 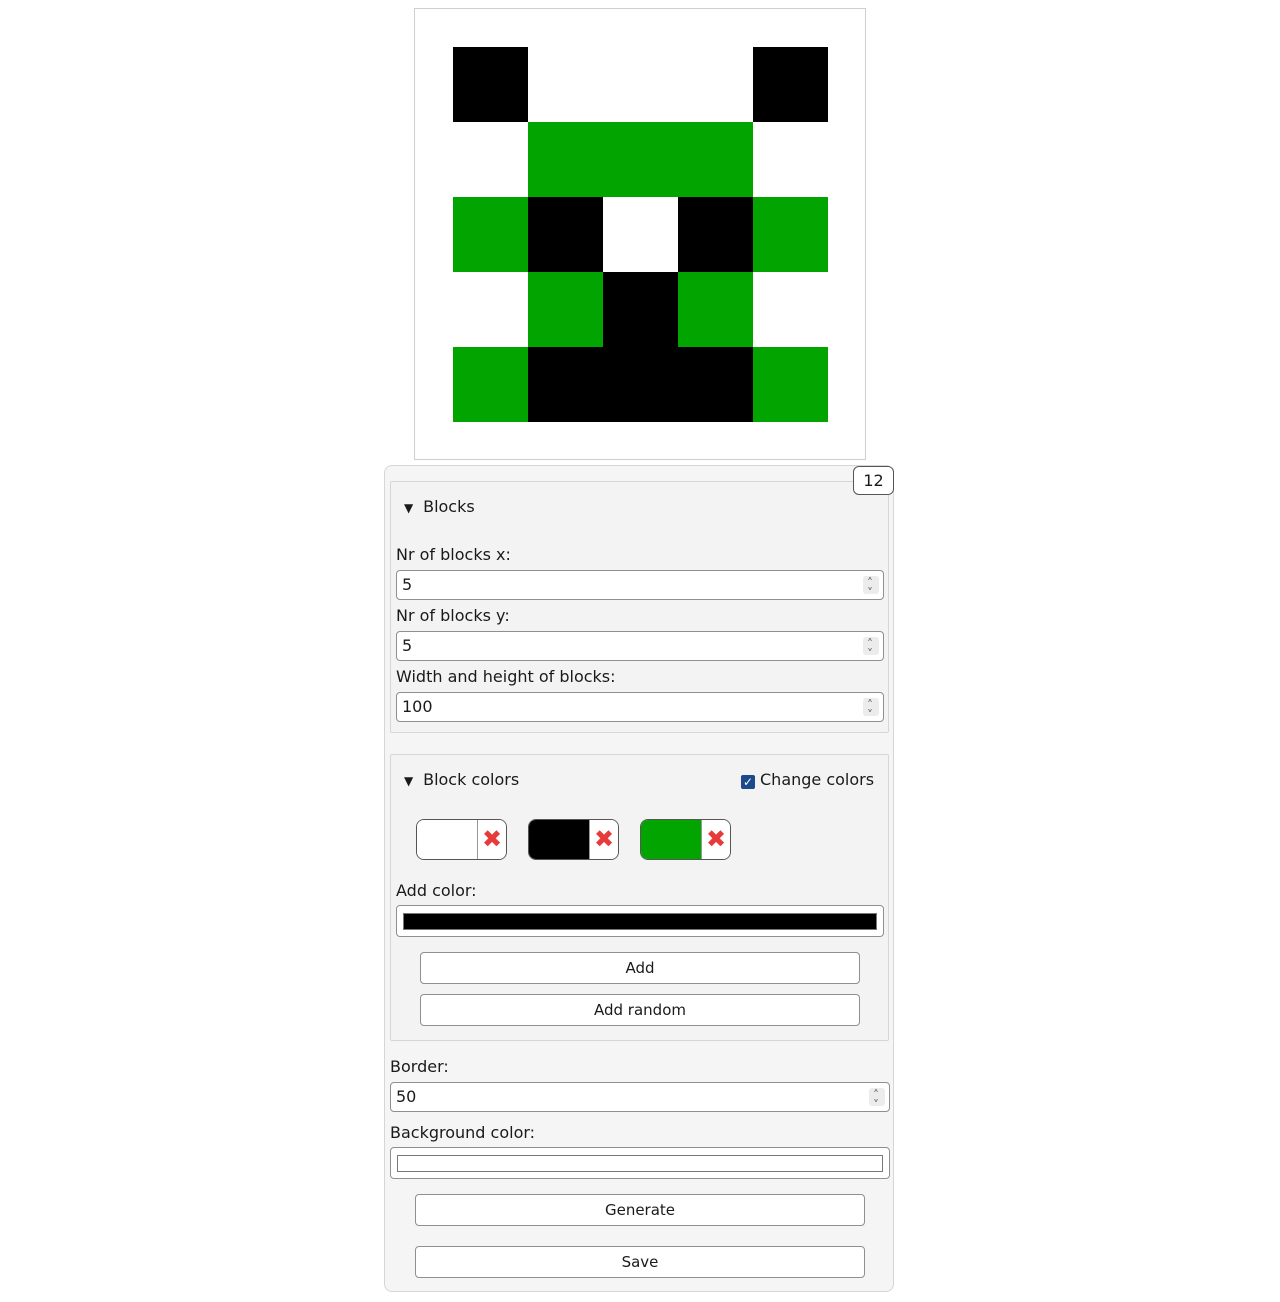 I want to click on background-color-picker, so click(x=640, y=1163).